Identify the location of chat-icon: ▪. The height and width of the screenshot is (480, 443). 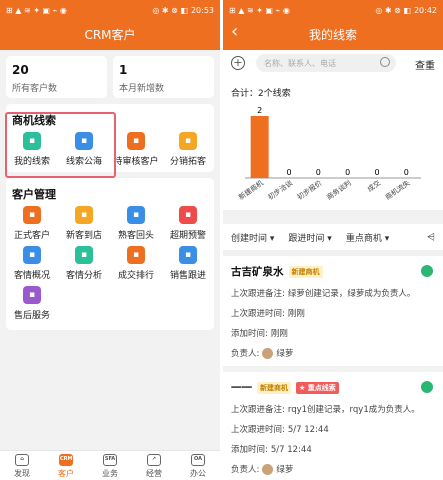
(136, 215).